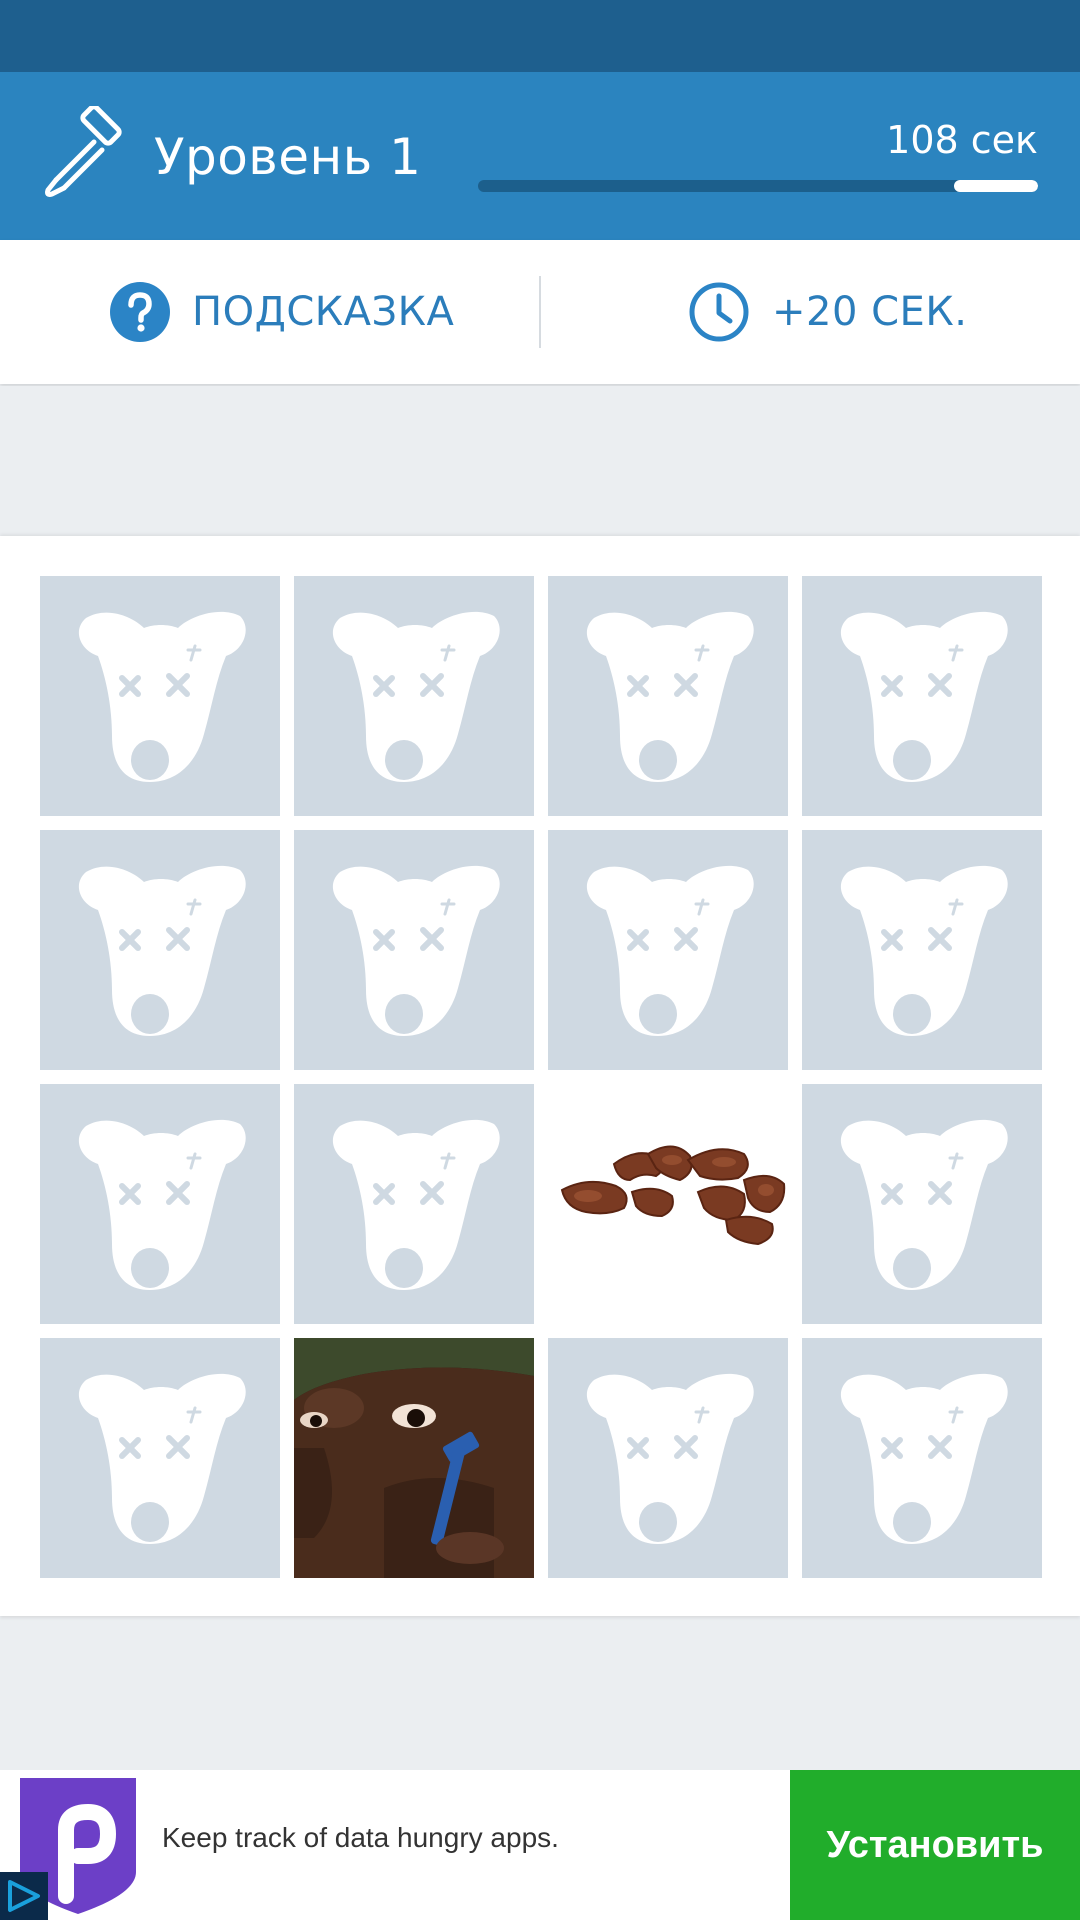  Describe the element at coordinates (870, 312) in the screenshot. I see `add-time-label: +20 СЕК.` at that location.